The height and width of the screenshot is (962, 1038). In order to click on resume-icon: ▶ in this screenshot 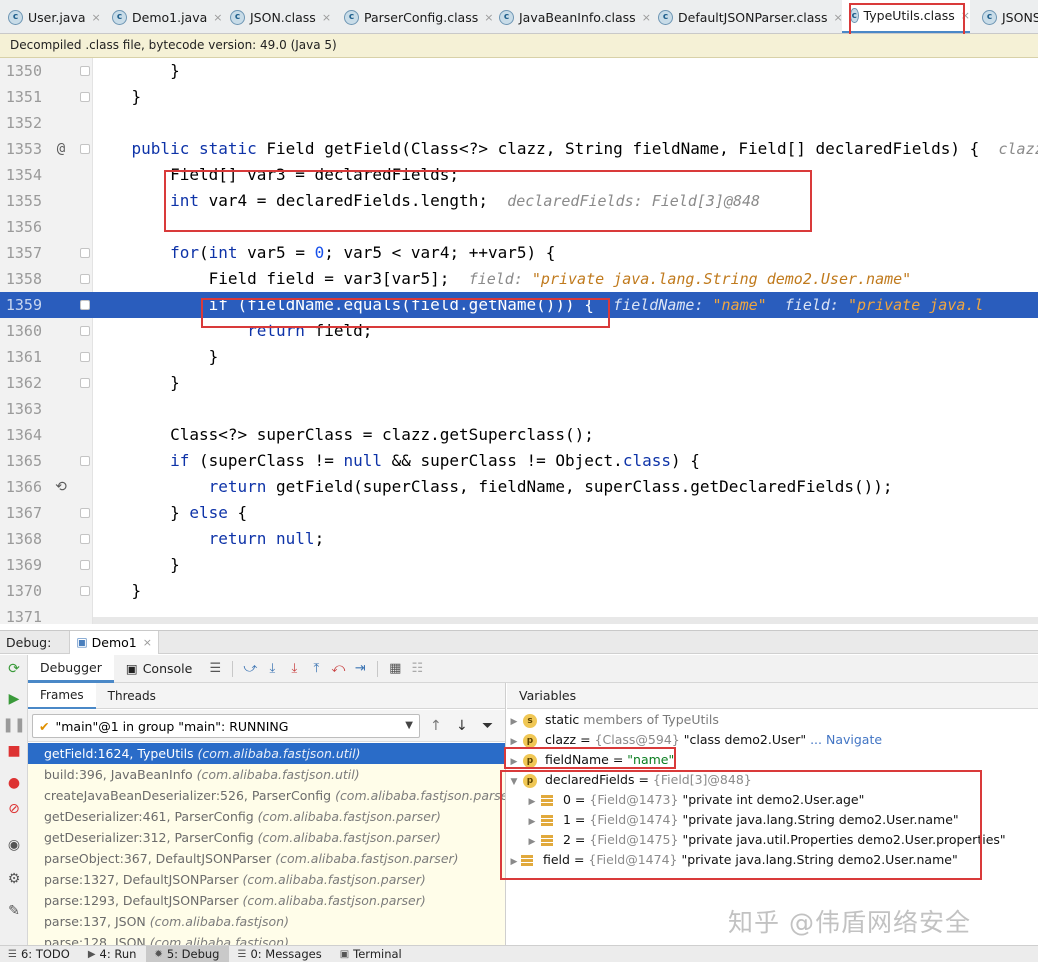, I will do `click(14, 699)`.